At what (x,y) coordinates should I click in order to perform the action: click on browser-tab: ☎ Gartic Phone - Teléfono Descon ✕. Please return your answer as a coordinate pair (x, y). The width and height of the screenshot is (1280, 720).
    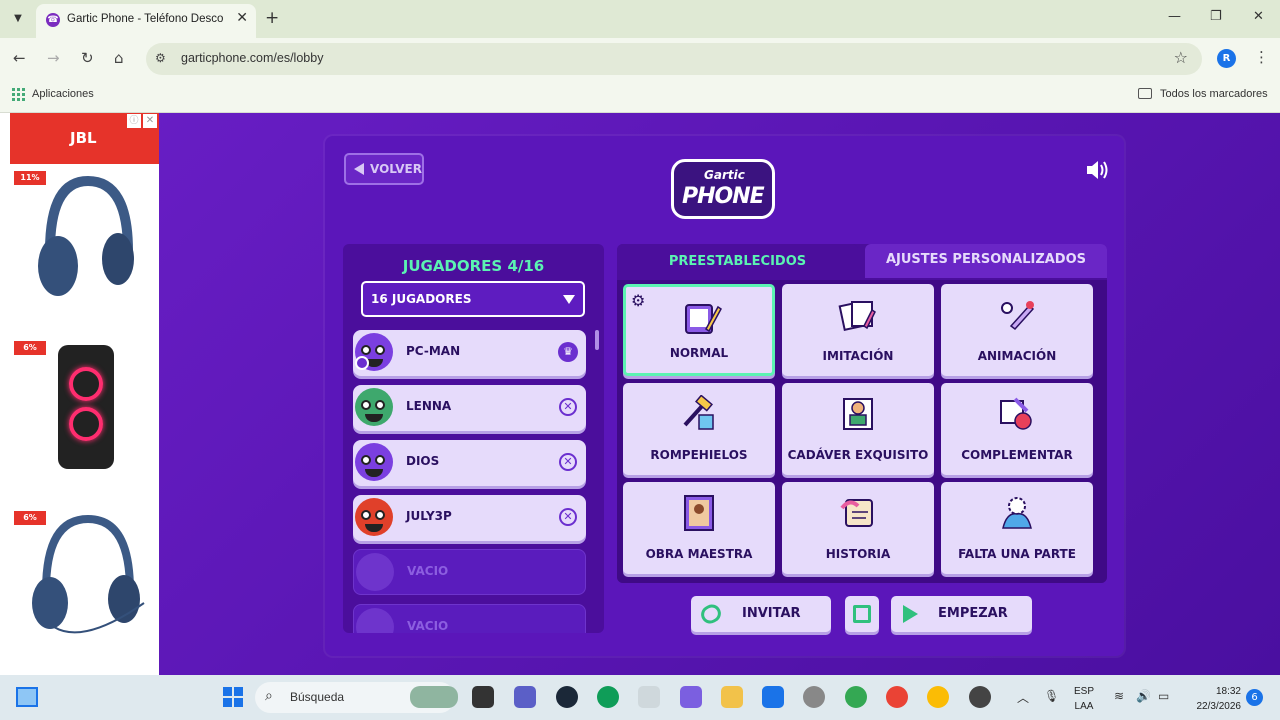
    Looking at the image, I should click on (146, 21).